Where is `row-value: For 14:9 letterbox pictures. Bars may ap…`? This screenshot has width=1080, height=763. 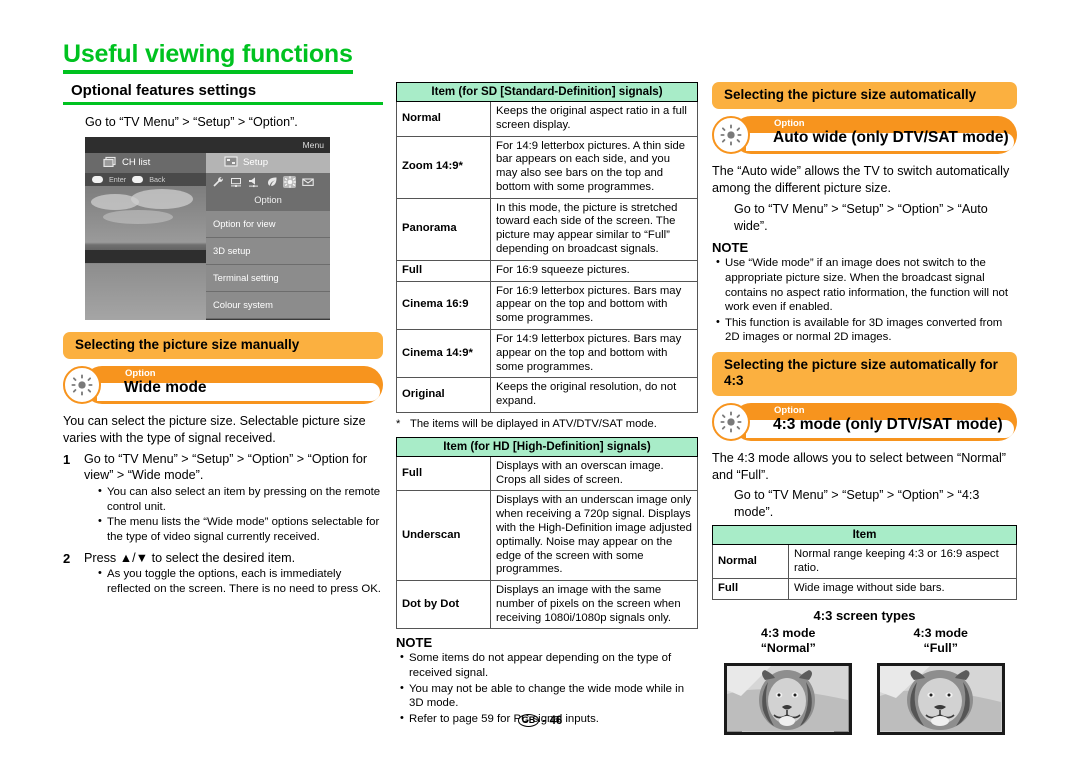 row-value: For 14:9 letterbox pictures. Bars may ap… is located at coordinates (594, 353).